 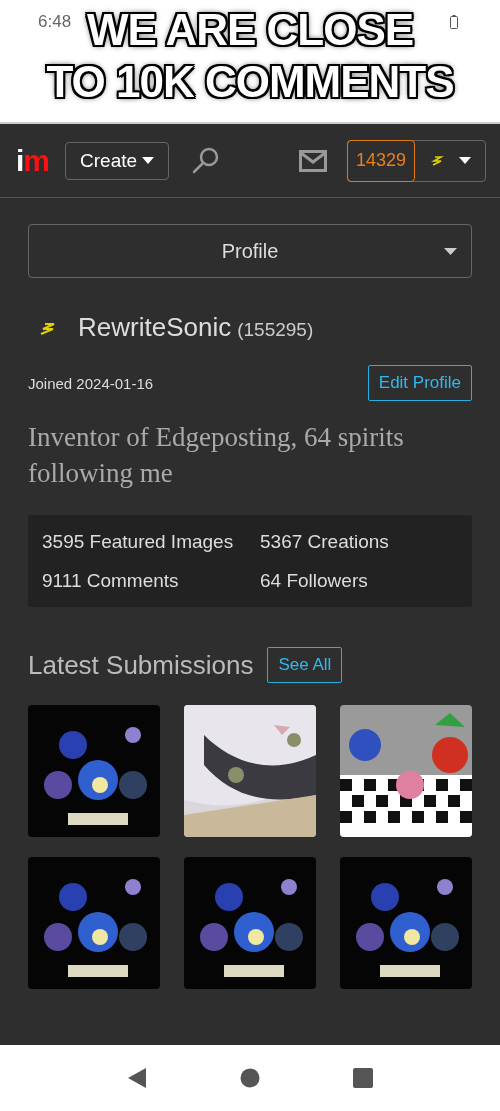 What do you see at coordinates (55, 22) in the screenshot?
I see `status-time: 6:48` at bounding box center [55, 22].